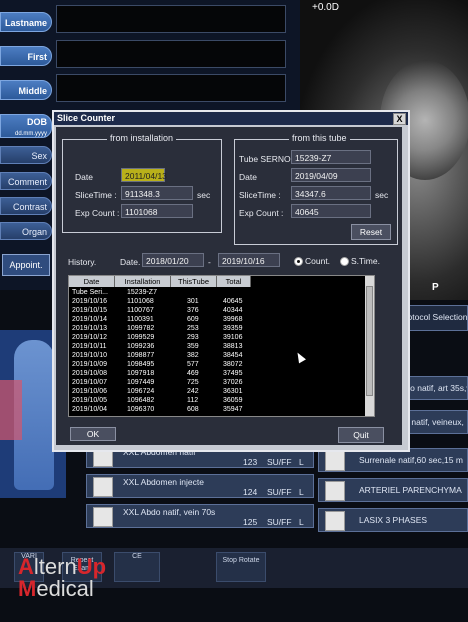 The image size is (468, 622). Describe the element at coordinates (250, 522) in the screenshot. I see `protocol-number: 125` at that location.